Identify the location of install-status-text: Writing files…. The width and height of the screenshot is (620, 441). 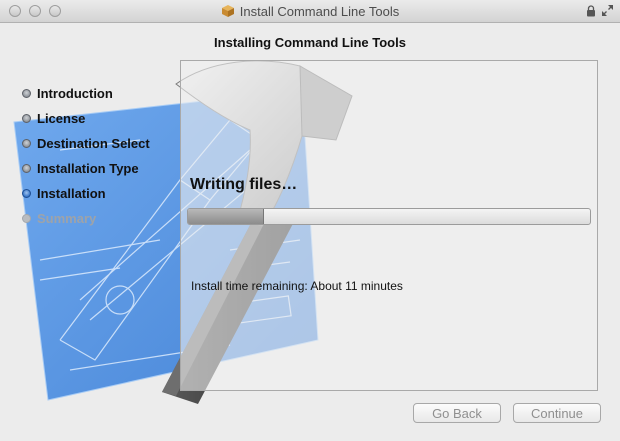
(244, 184).